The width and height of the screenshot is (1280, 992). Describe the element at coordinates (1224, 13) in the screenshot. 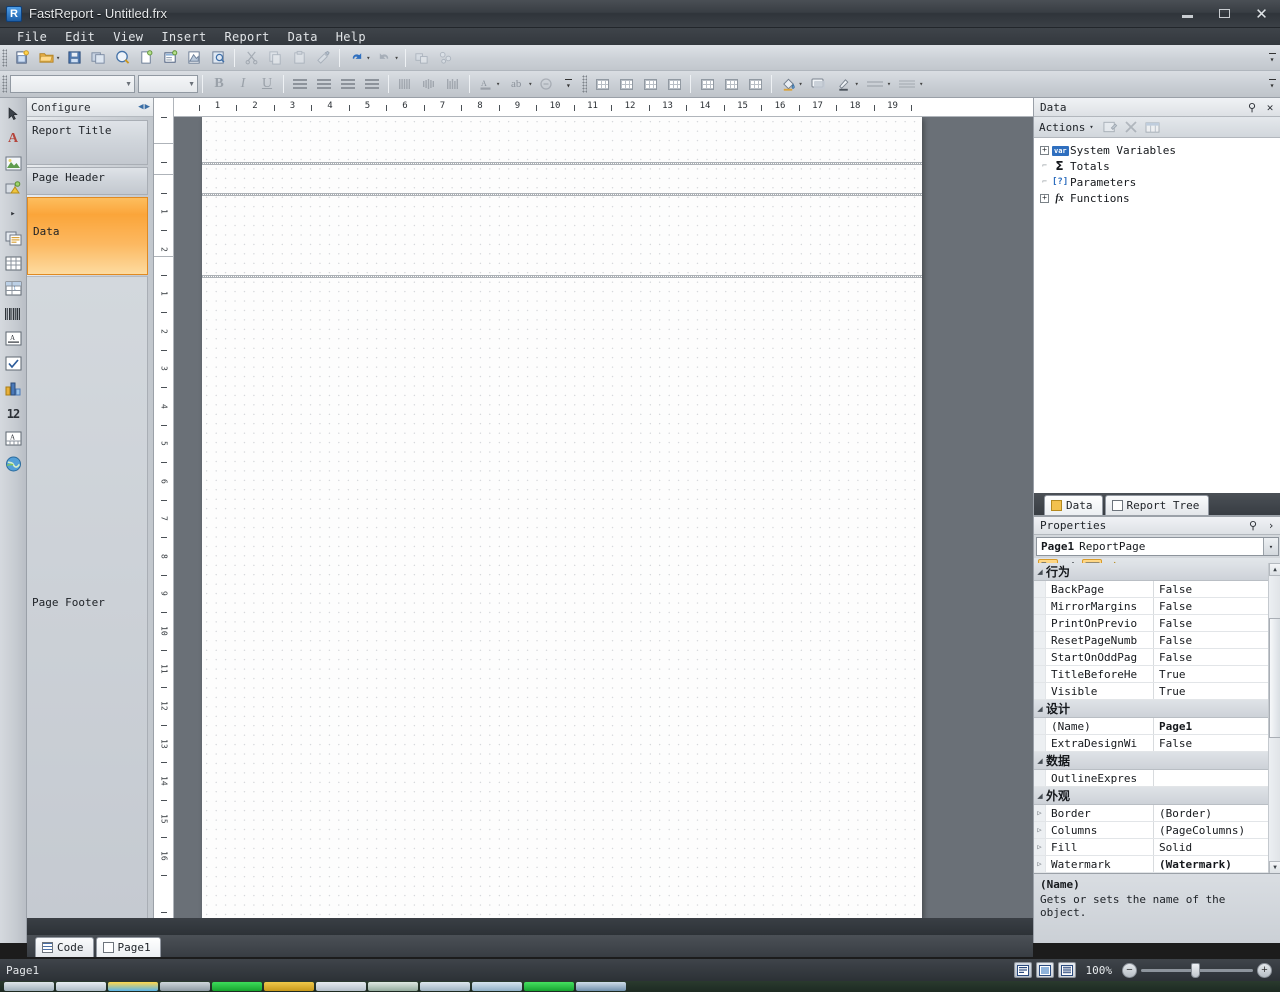

I see `maximize-button` at that location.